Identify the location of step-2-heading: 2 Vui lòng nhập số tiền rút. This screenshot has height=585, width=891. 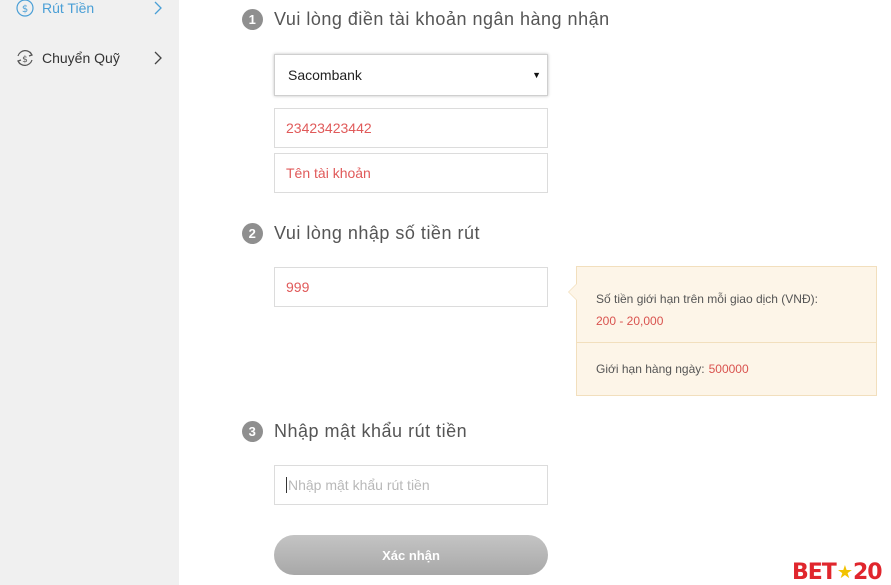
(361, 233).